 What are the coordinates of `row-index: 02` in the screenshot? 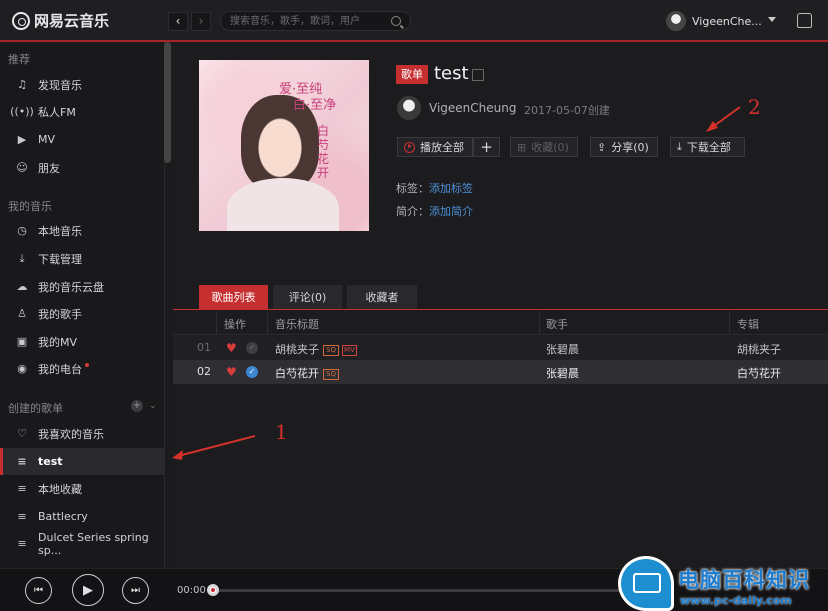 It's located at (204, 371).